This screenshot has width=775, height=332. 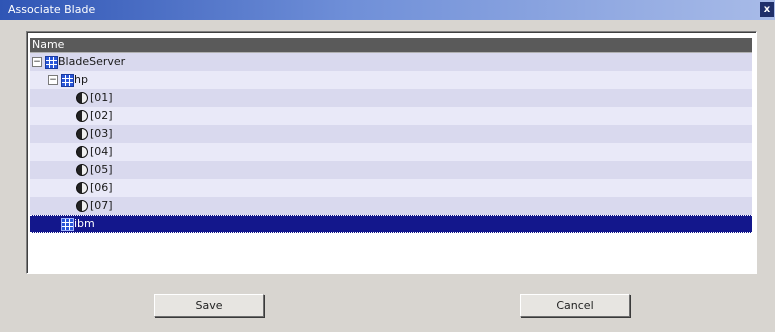 I want to click on tree-node-label: [01], so click(x=101, y=97).